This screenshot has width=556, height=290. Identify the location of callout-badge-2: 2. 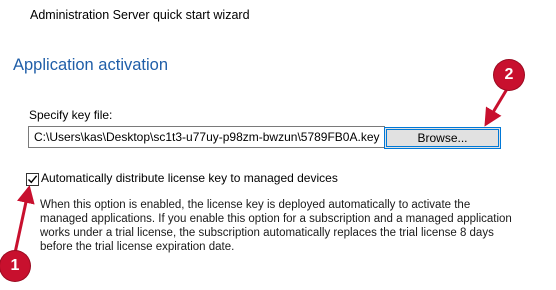
(509, 75).